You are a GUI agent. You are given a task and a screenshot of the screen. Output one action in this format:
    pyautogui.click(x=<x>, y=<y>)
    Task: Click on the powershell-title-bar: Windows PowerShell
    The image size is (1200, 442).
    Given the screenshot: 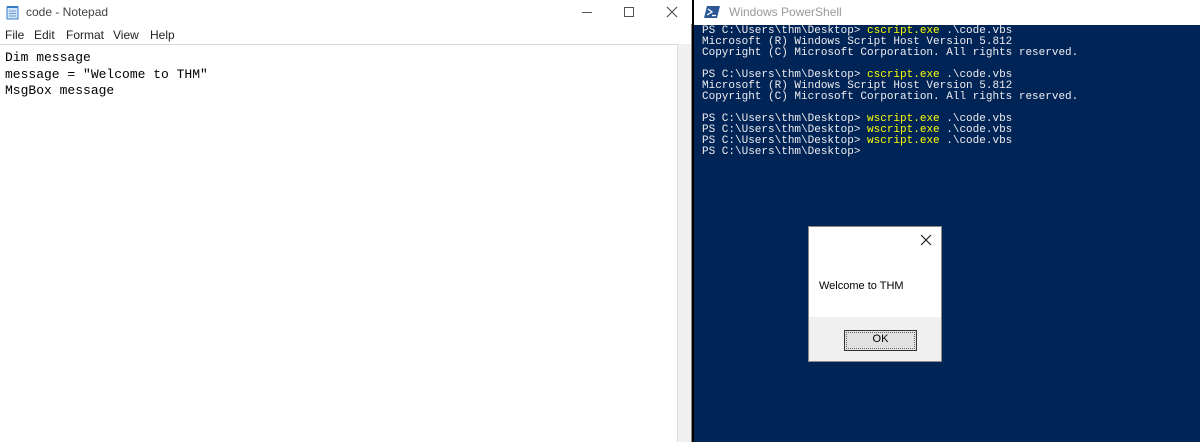 What is the action you would take?
    pyautogui.click(x=947, y=12)
    